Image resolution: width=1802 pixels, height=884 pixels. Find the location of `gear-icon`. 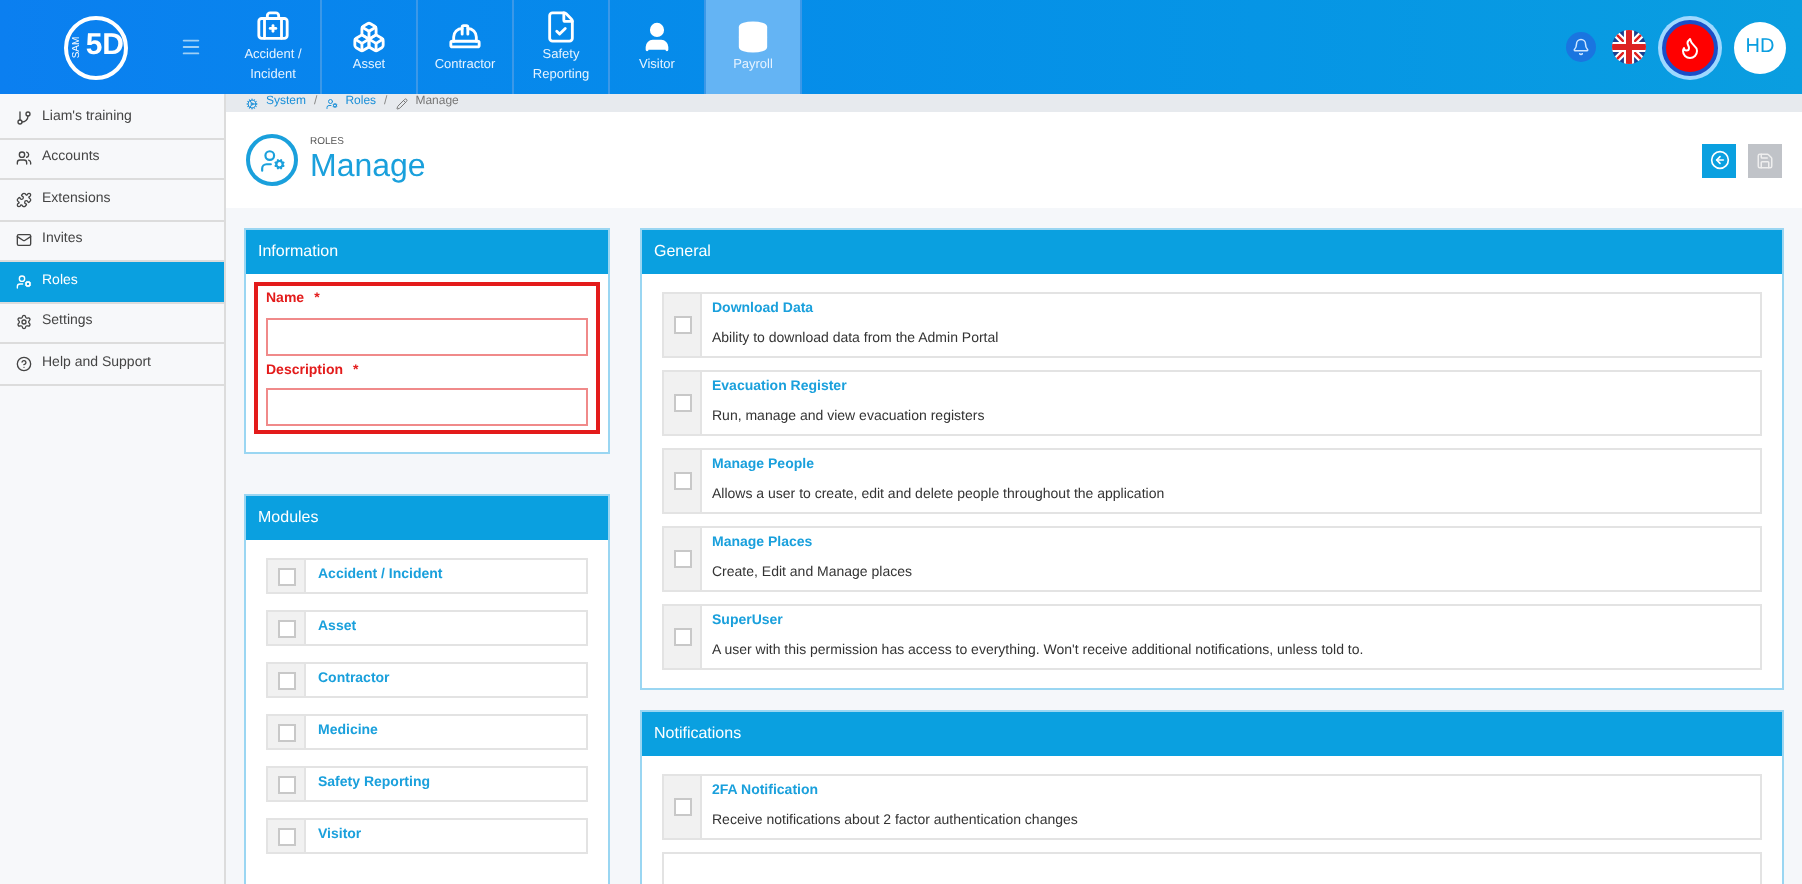

gear-icon is located at coordinates (252, 103).